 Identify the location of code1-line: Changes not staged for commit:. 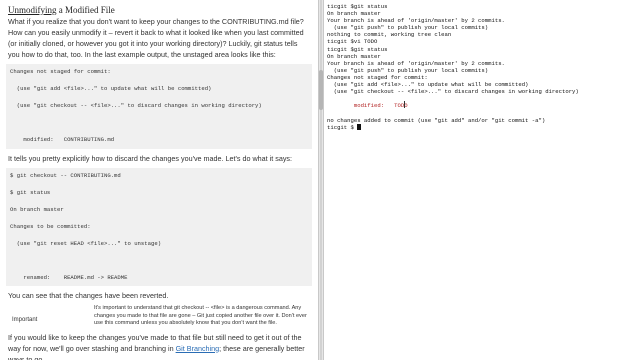
(60, 71).